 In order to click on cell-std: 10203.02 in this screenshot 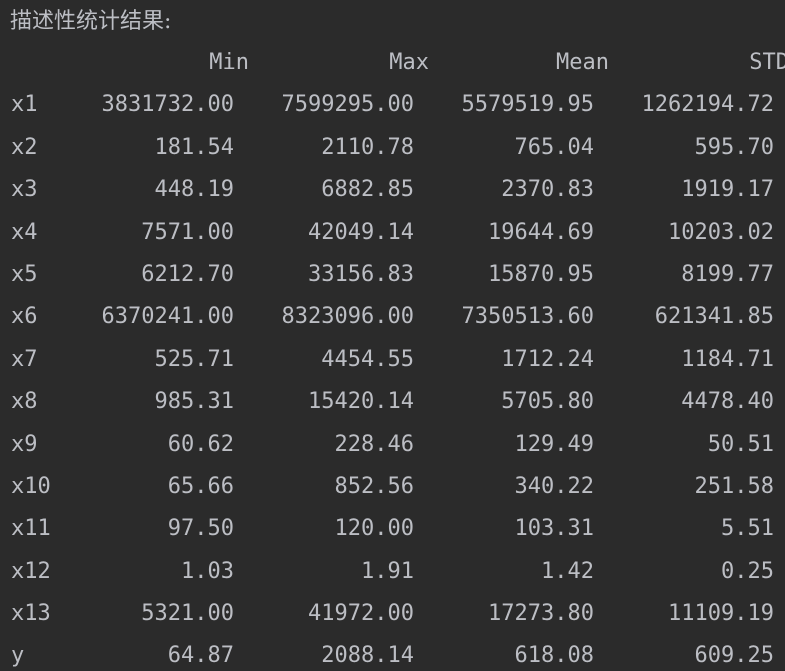, I will do `click(721, 232)`.